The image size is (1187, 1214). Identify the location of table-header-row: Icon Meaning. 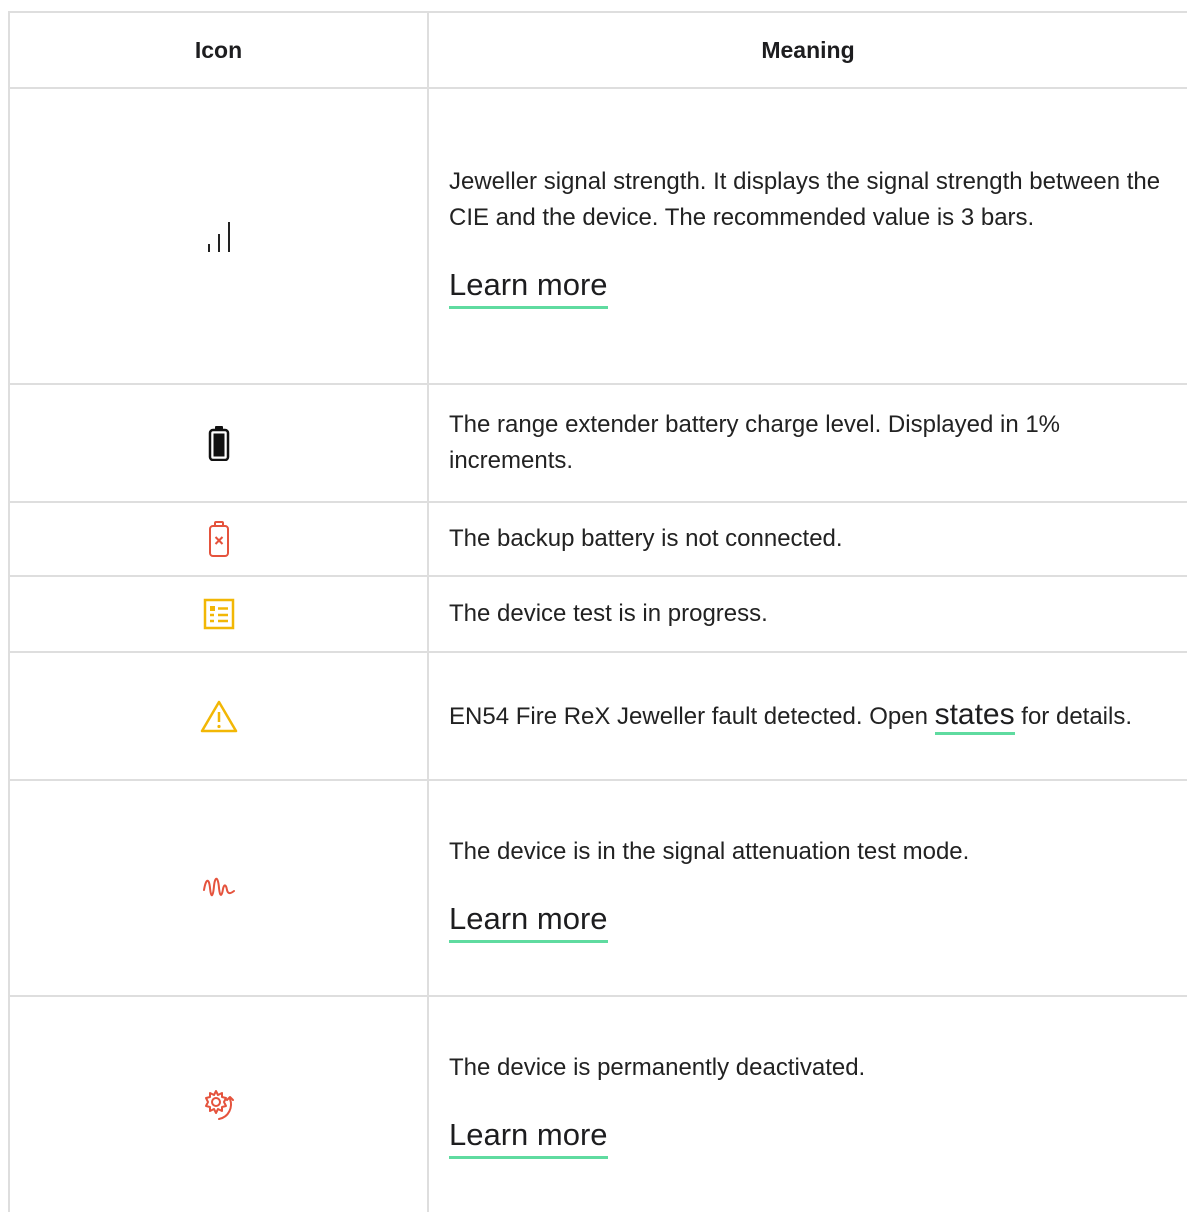
(597, 50).